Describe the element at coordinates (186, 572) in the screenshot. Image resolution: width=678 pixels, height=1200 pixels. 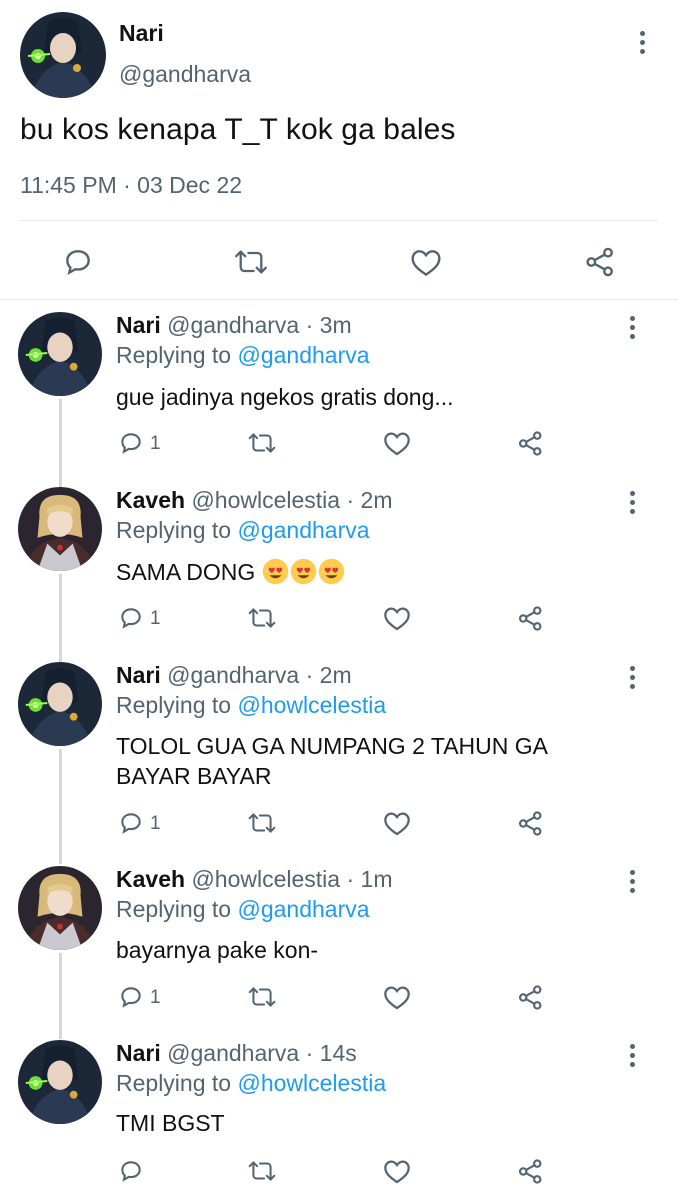
I see `reply-text: SAMA DONG` at that location.